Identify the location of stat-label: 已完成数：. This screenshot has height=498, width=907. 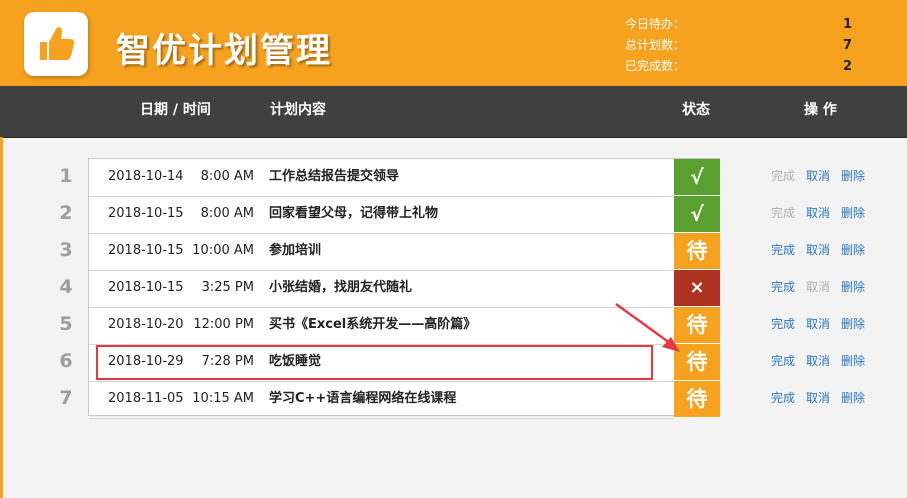
(654, 66).